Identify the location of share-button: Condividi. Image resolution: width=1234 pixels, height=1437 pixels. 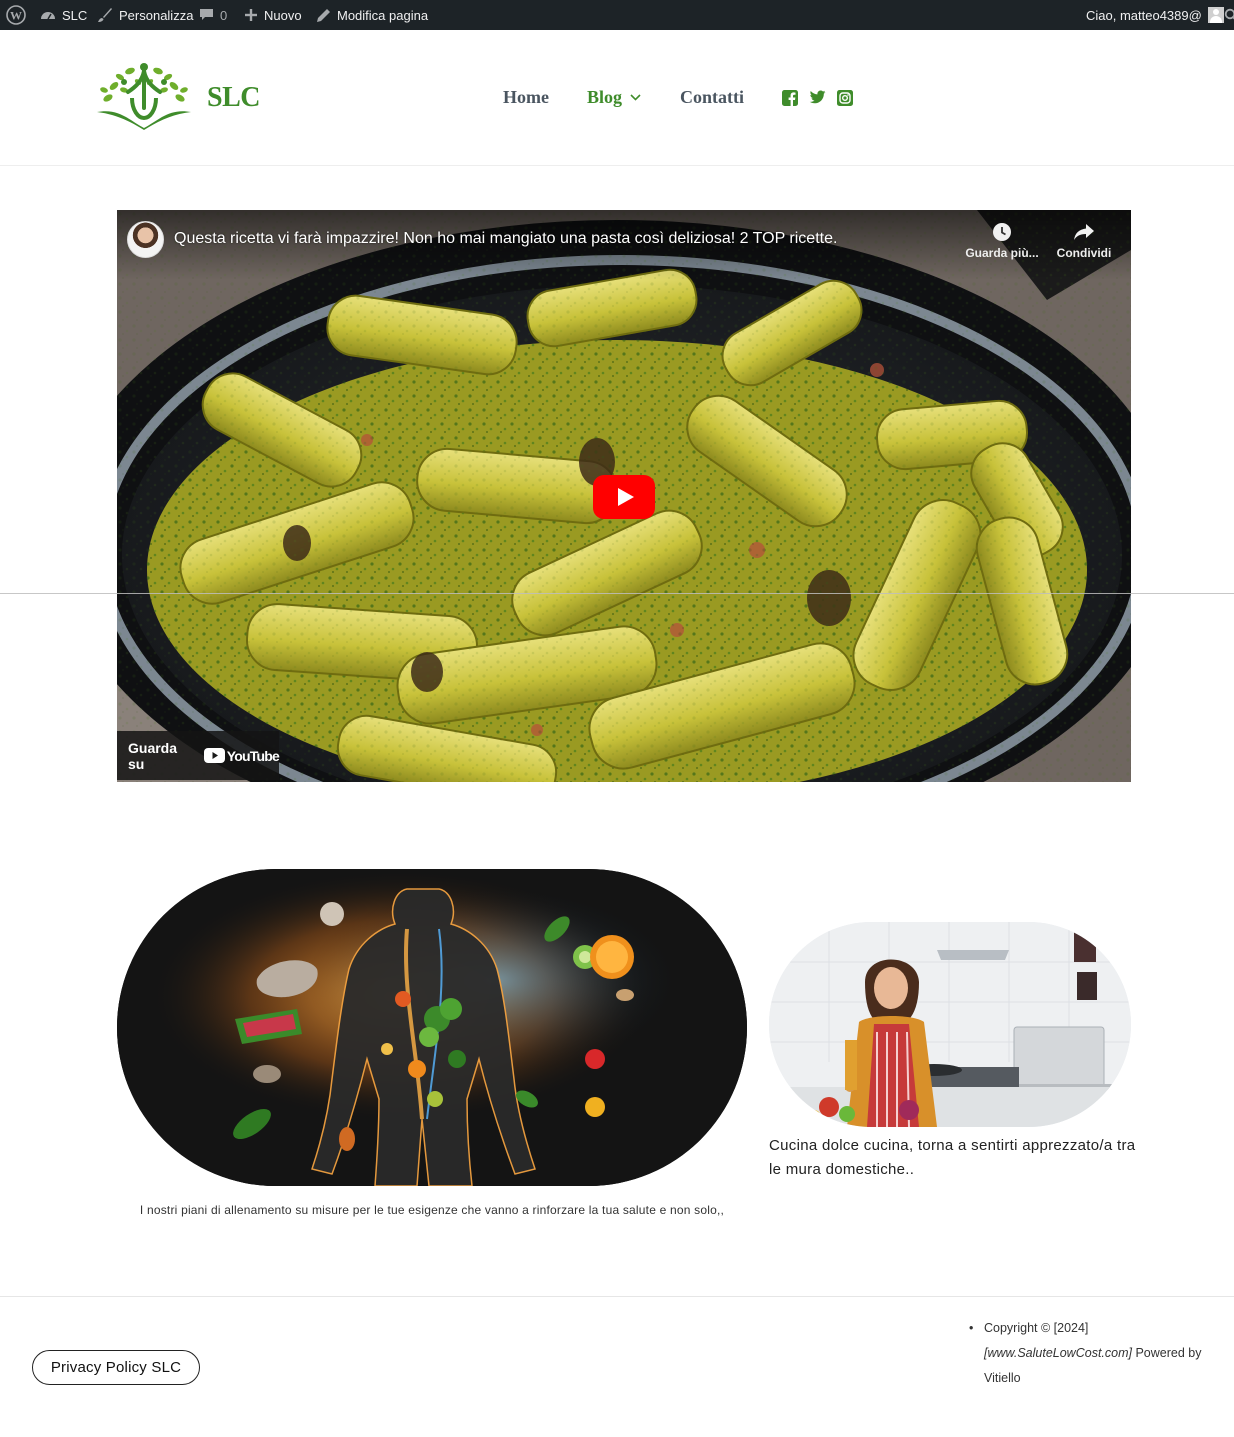
(1084, 241).